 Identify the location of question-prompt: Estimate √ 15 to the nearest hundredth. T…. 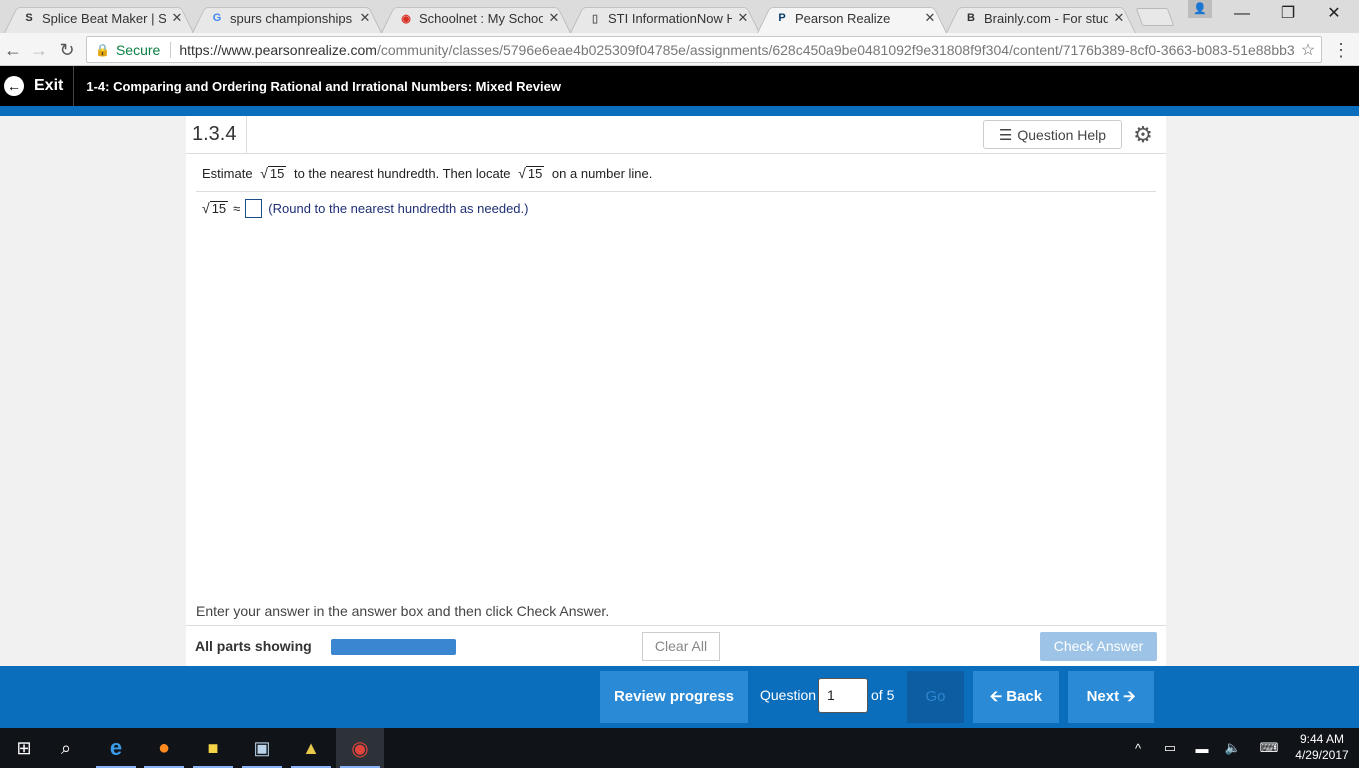
(427, 173).